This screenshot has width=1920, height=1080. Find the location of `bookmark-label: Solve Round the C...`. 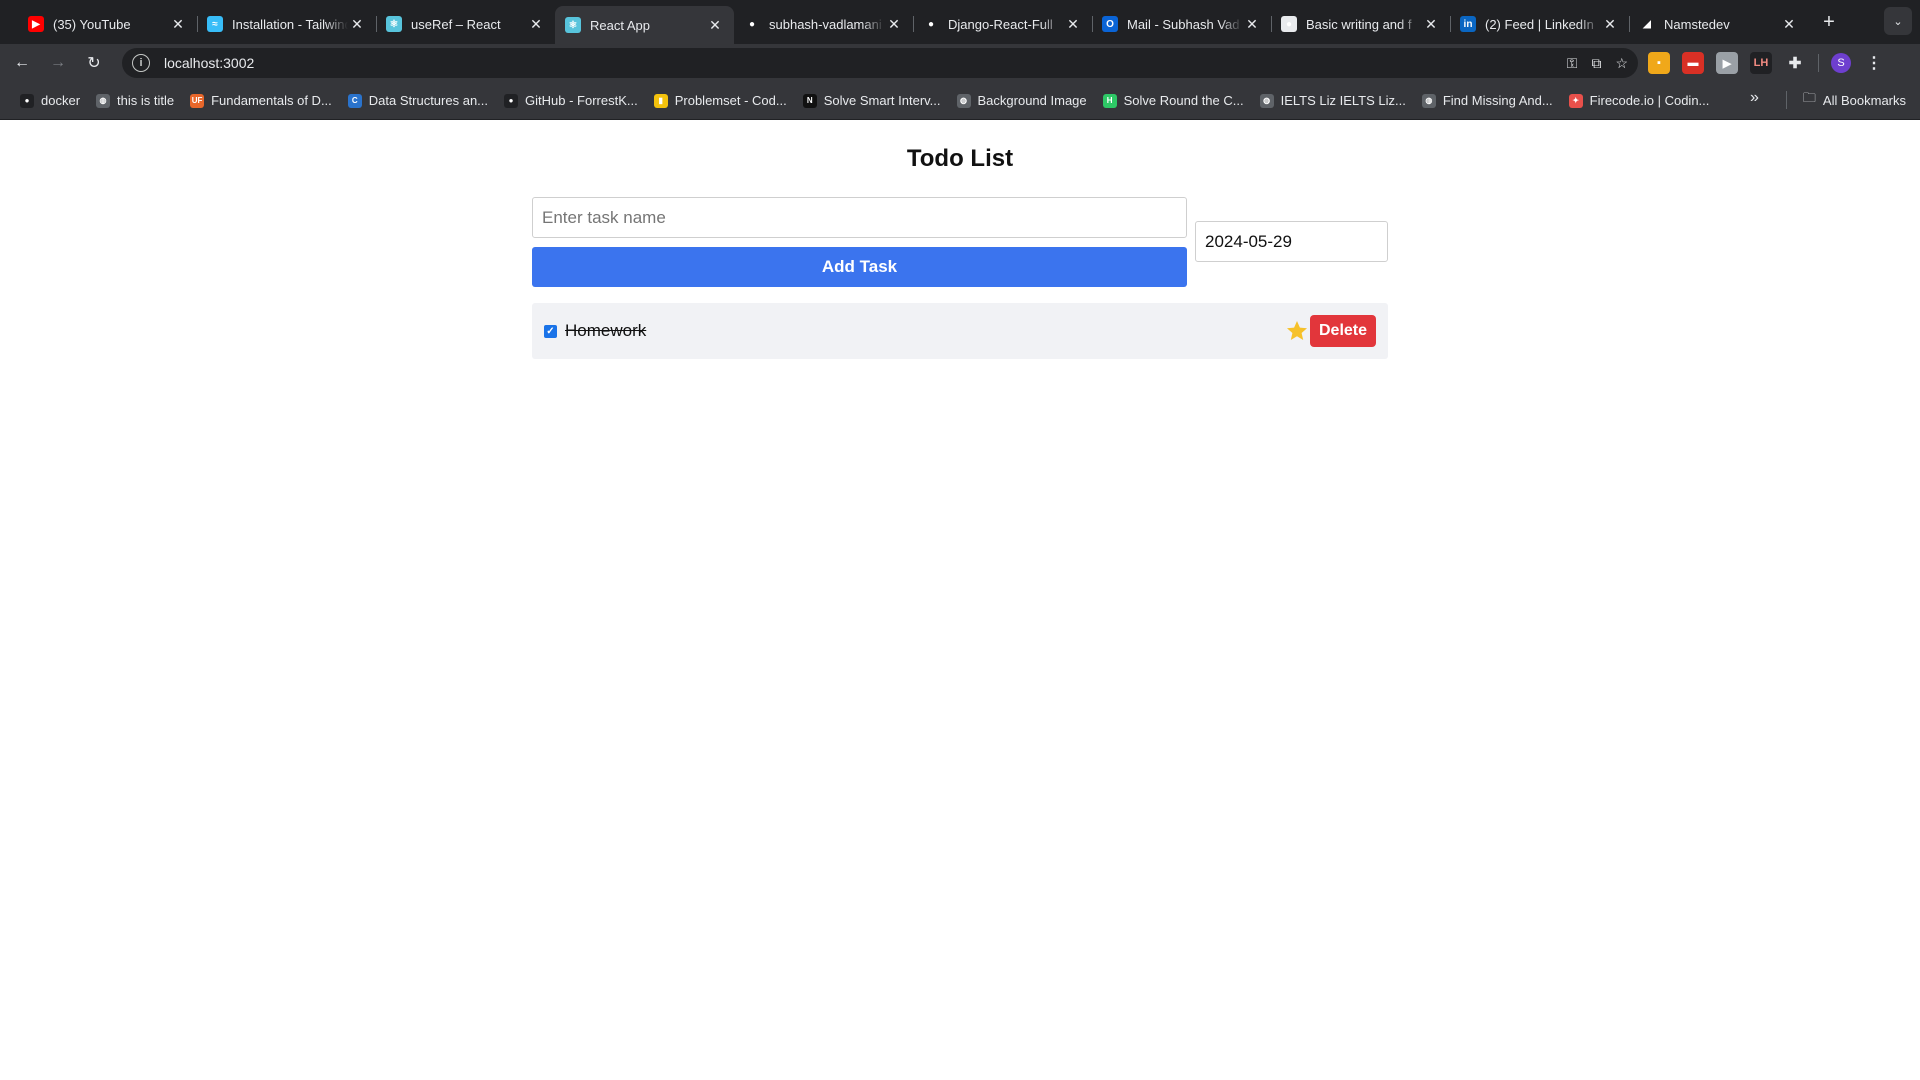

bookmark-label: Solve Round the C... is located at coordinates (1183, 100).